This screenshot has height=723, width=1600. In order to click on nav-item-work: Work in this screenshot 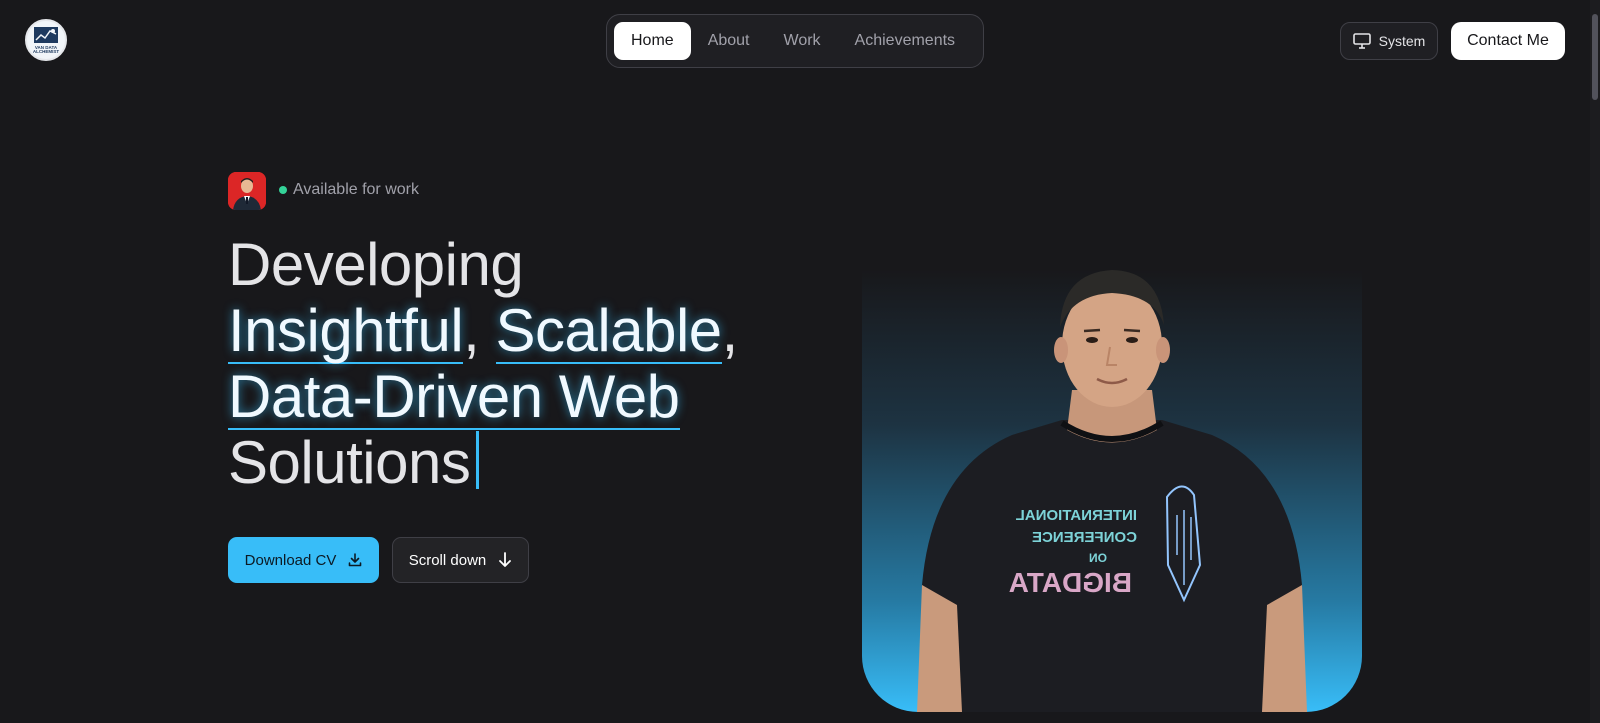, I will do `click(802, 41)`.